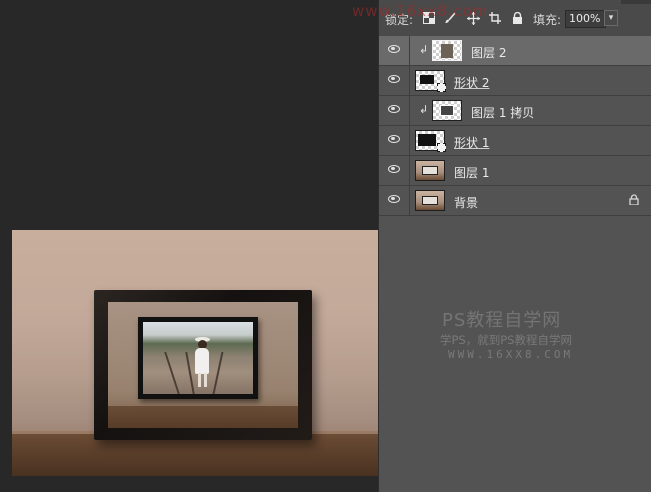  What do you see at coordinates (503, 113) in the screenshot?
I see `layer-name: 图层 1 拷贝` at bounding box center [503, 113].